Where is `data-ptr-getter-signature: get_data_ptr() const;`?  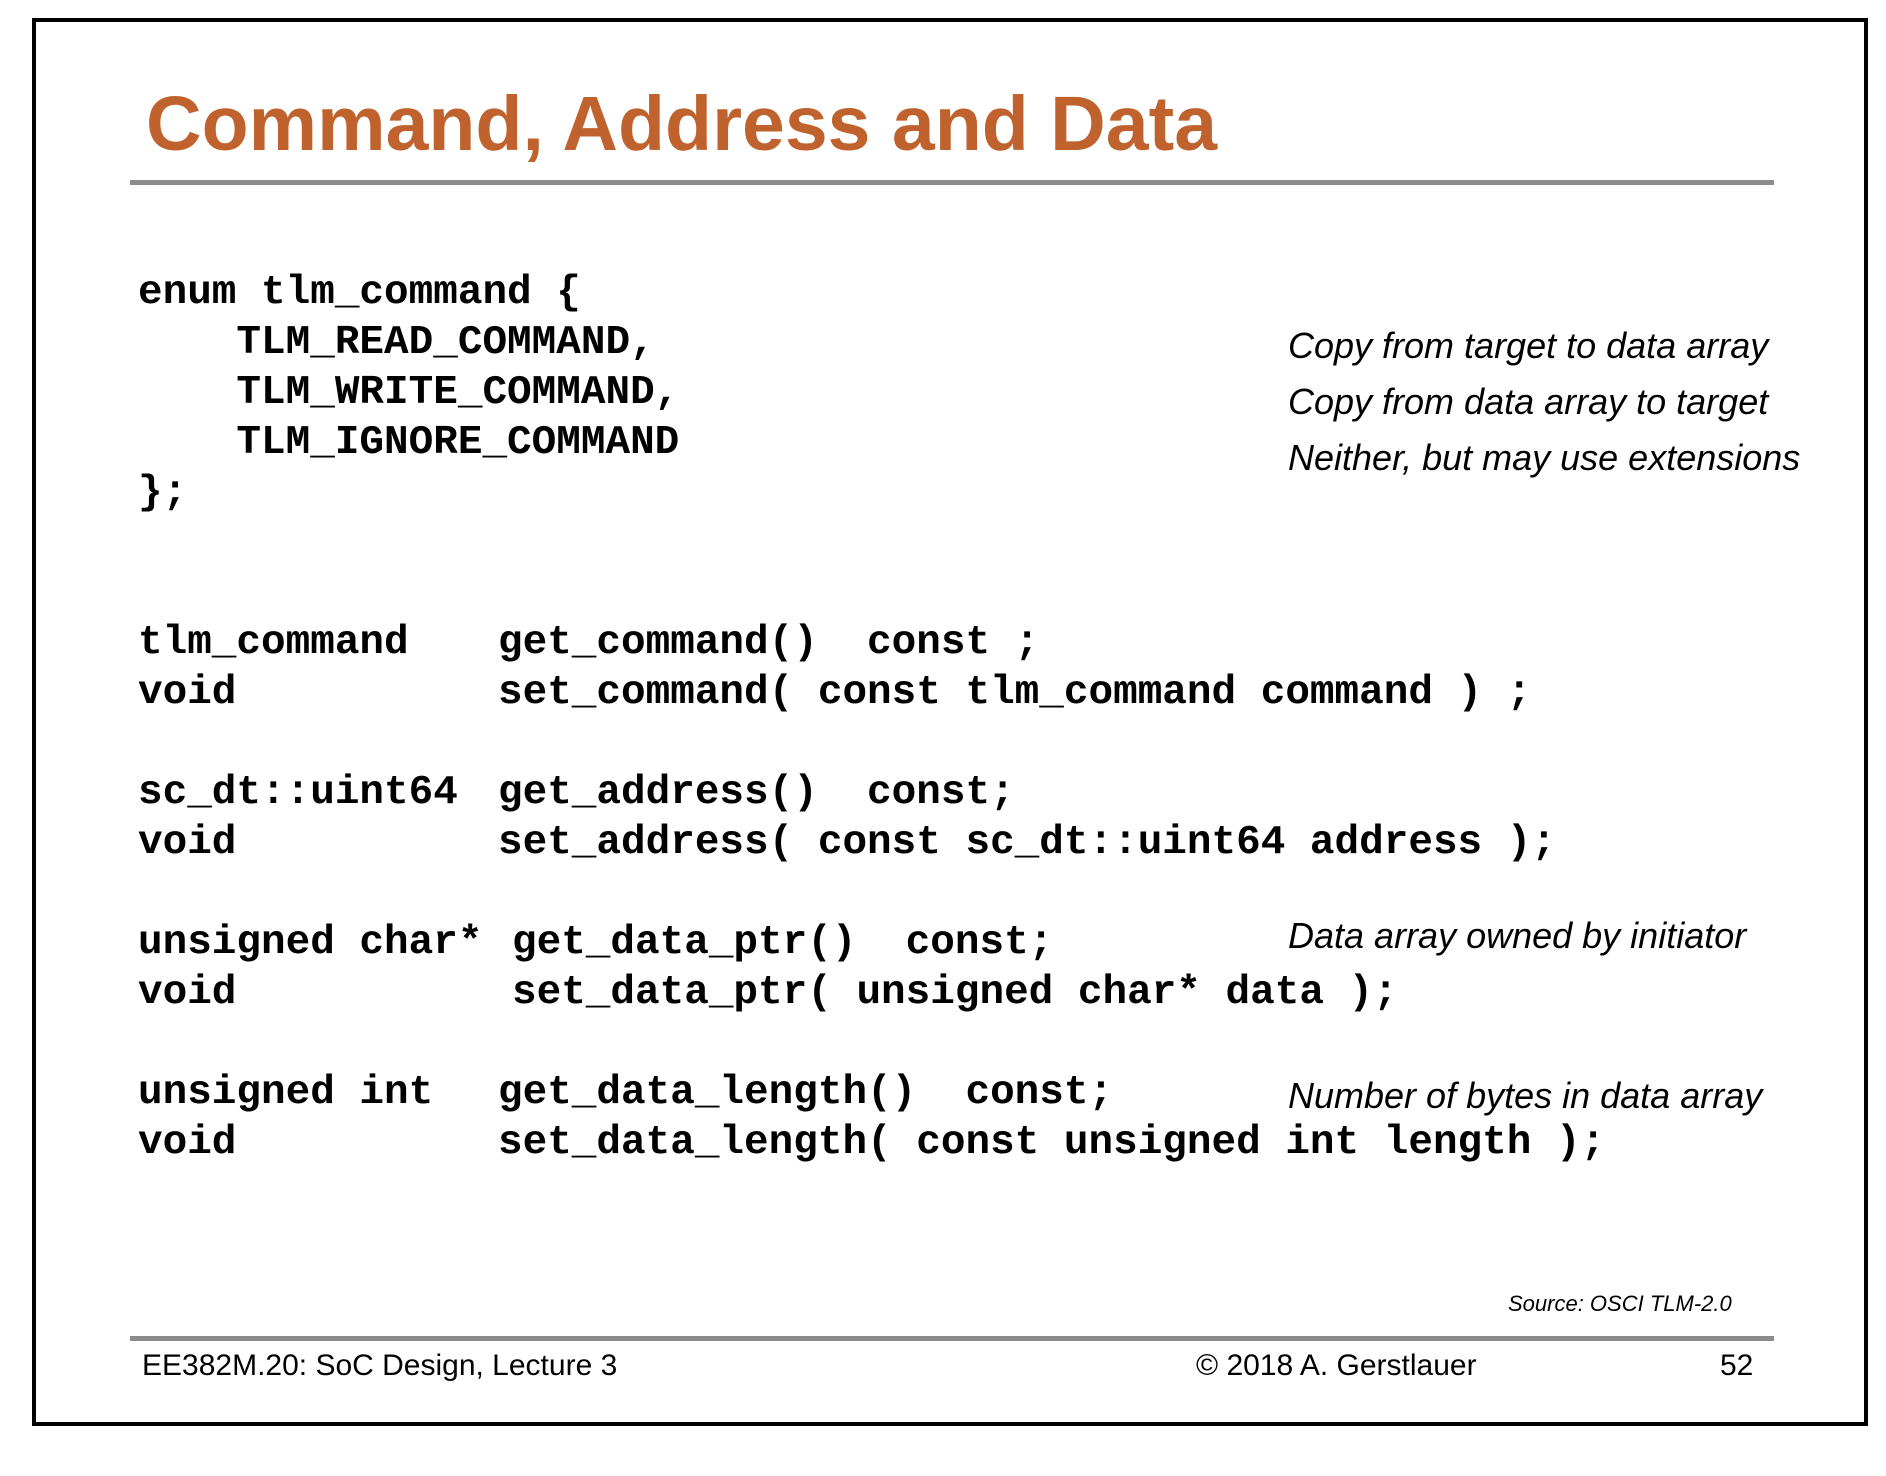
data-ptr-getter-signature: get_data_ptr() const; is located at coordinates (783, 943).